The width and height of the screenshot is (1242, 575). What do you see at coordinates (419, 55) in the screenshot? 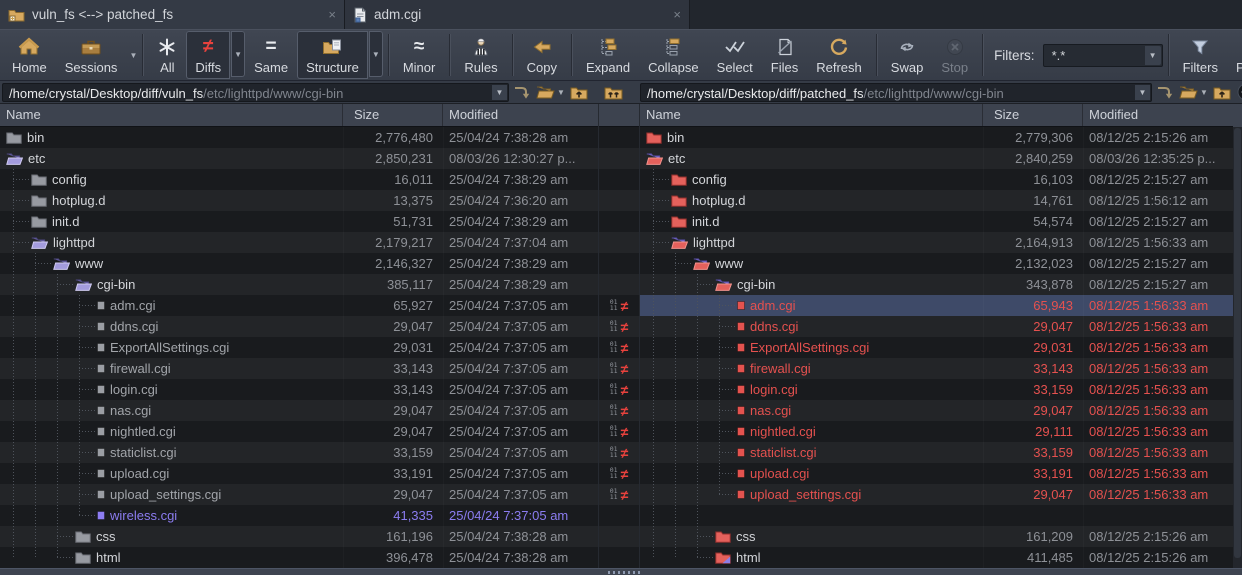
I see `minor-button: ≈ Minor` at bounding box center [419, 55].